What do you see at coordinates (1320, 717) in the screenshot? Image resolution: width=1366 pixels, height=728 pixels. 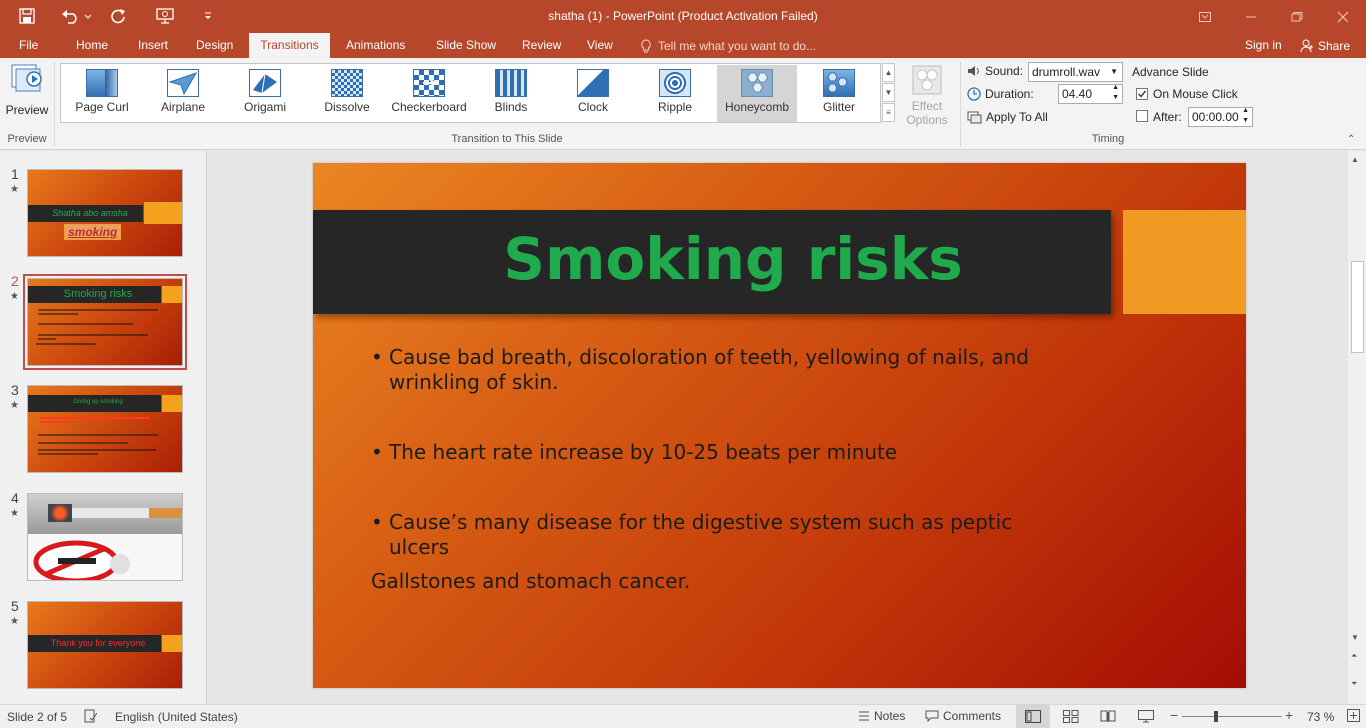 I see `zoom-level: 73 %` at bounding box center [1320, 717].